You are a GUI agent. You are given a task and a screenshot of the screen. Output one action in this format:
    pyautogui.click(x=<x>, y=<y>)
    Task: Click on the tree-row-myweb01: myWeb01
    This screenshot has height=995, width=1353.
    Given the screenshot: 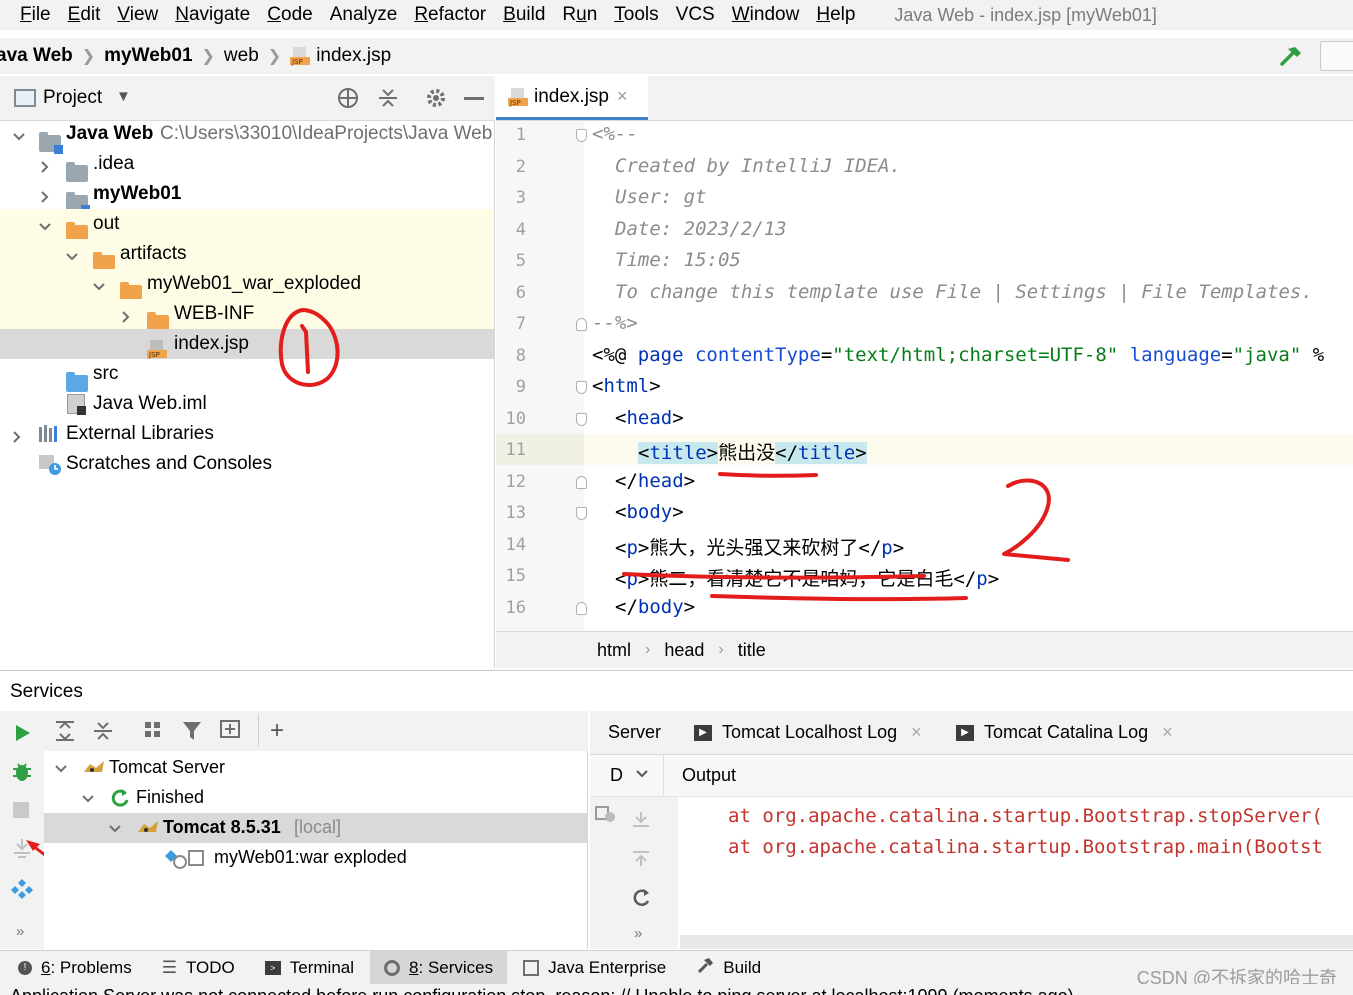 What is the action you would take?
    pyautogui.click(x=247, y=196)
    